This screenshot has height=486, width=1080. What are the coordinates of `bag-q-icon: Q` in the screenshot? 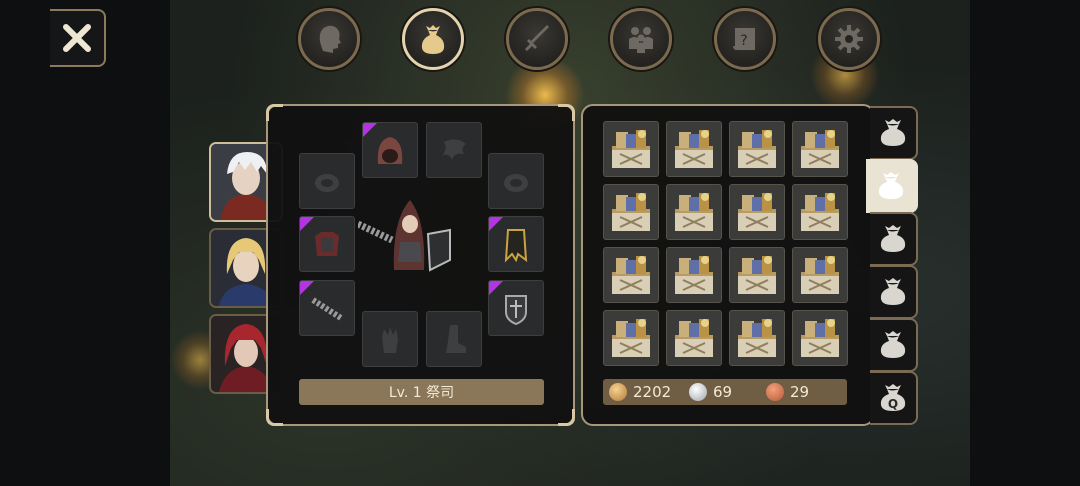 It's located at (893, 397).